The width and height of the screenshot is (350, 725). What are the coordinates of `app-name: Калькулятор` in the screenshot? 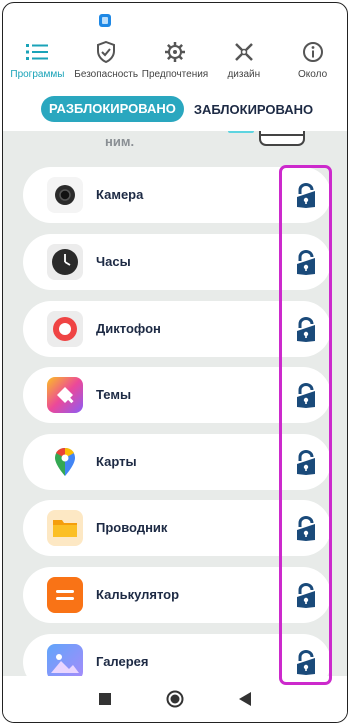 It's located at (138, 594).